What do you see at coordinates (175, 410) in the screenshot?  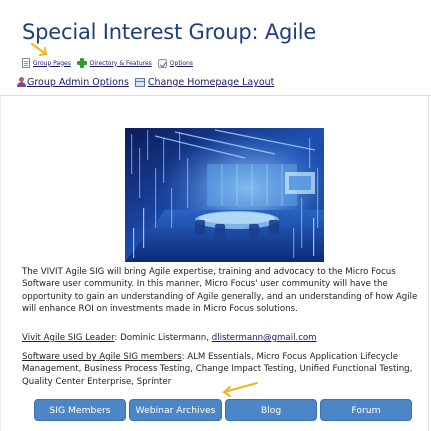 I see `webinar-archives-button: Webinar Archives` at bounding box center [175, 410].